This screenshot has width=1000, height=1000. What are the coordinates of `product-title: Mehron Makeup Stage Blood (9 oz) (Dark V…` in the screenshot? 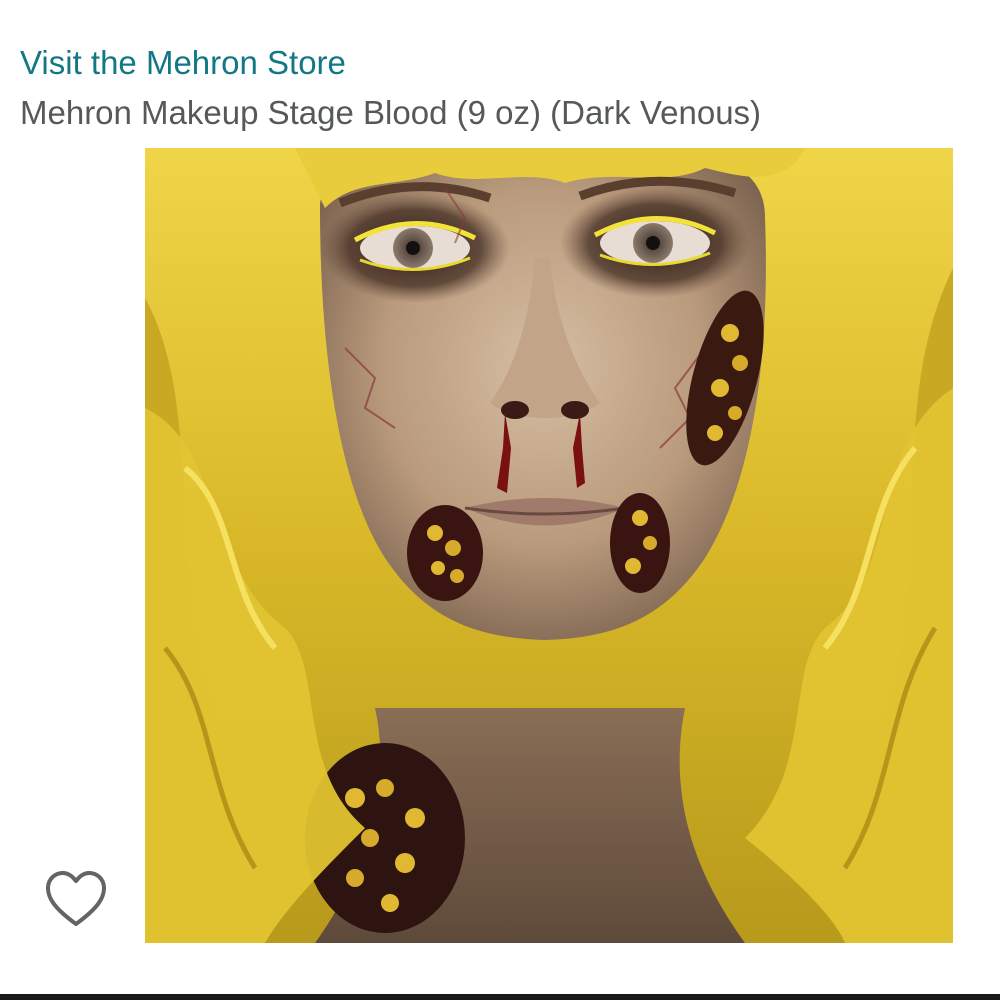 It's located at (391, 112).